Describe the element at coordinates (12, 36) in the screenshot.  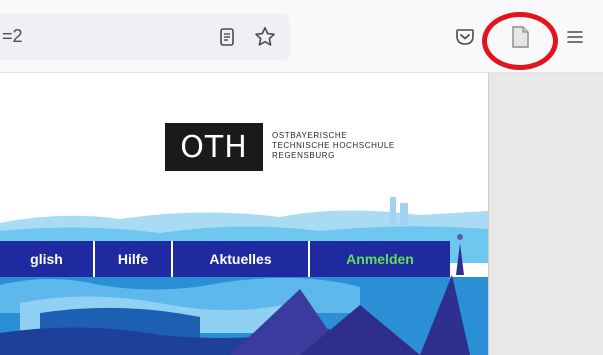
I see `url-text: =2` at that location.